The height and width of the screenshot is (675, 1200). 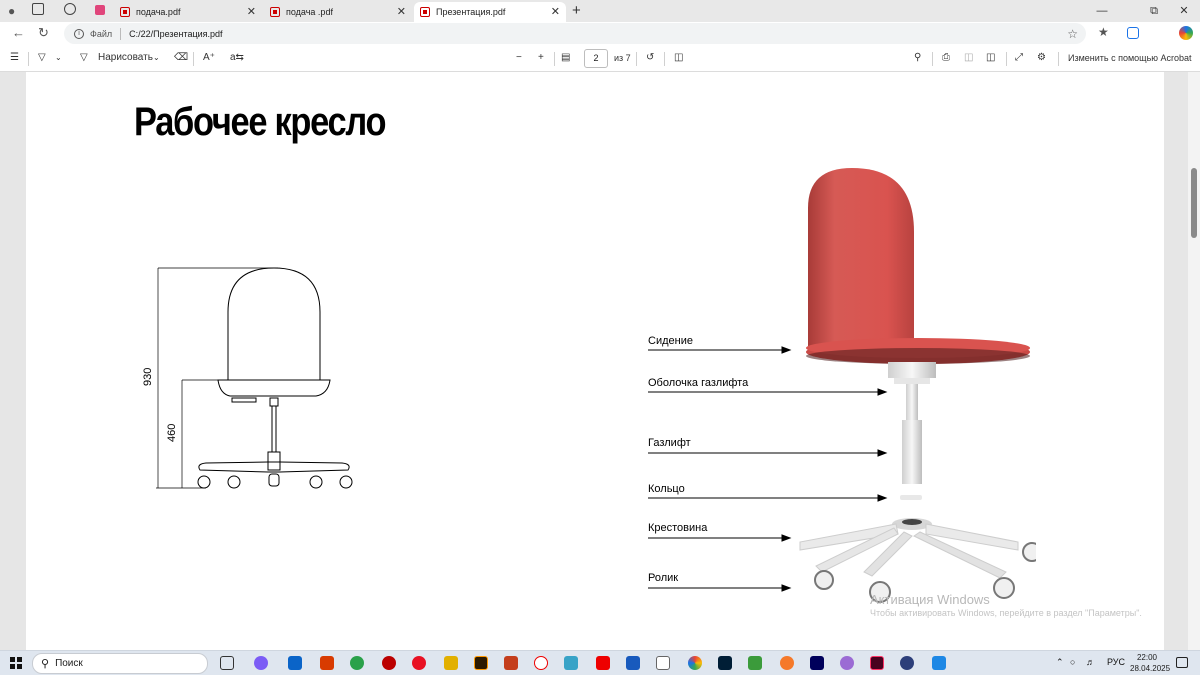 What do you see at coordinates (678, 528) in the screenshot?
I see `part-label-base: Крестовина` at bounding box center [678, 528].